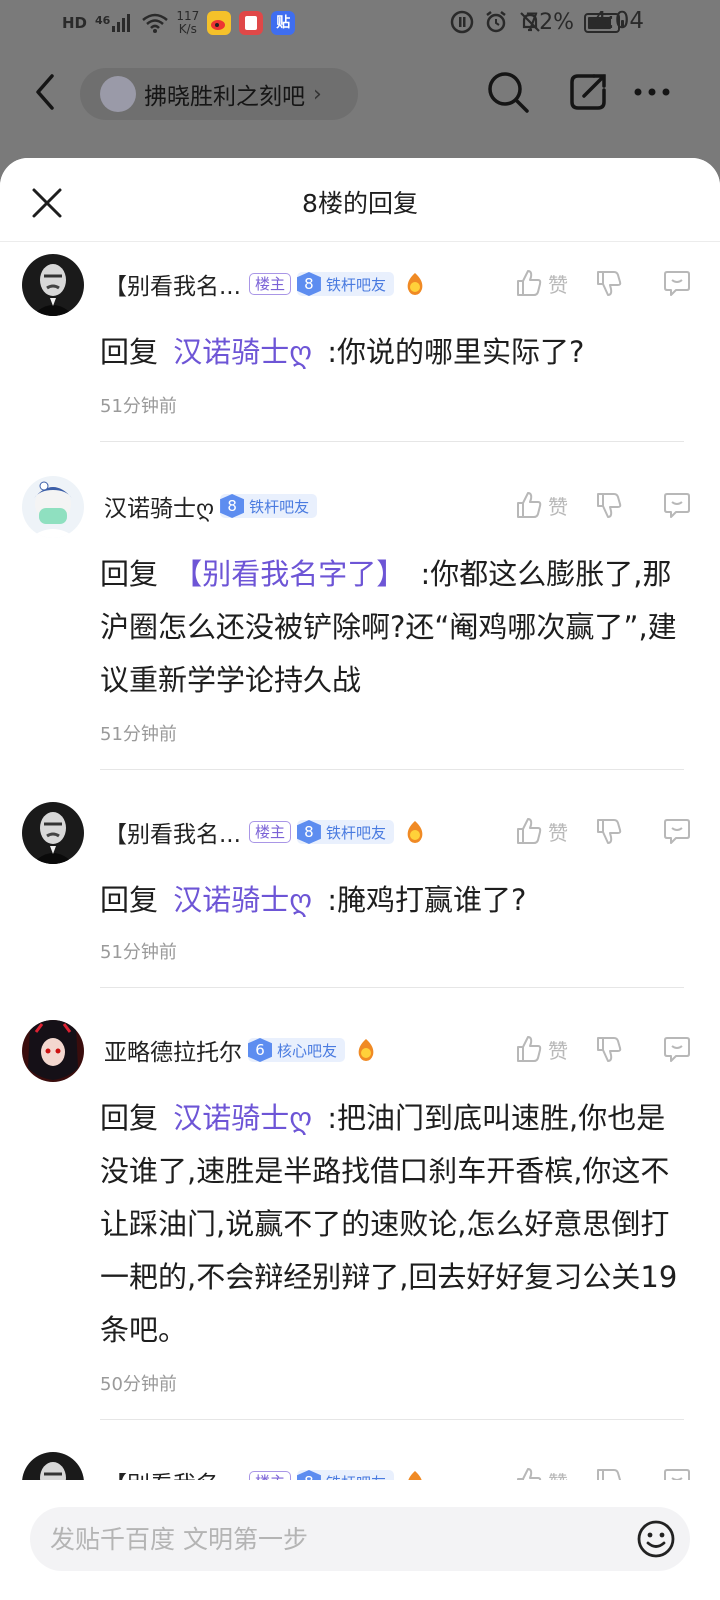 This screenshot has width=720, height=1600. Describe the element at coordinates (330, 1539) in the screenshot. I see `comment-input` at that location.